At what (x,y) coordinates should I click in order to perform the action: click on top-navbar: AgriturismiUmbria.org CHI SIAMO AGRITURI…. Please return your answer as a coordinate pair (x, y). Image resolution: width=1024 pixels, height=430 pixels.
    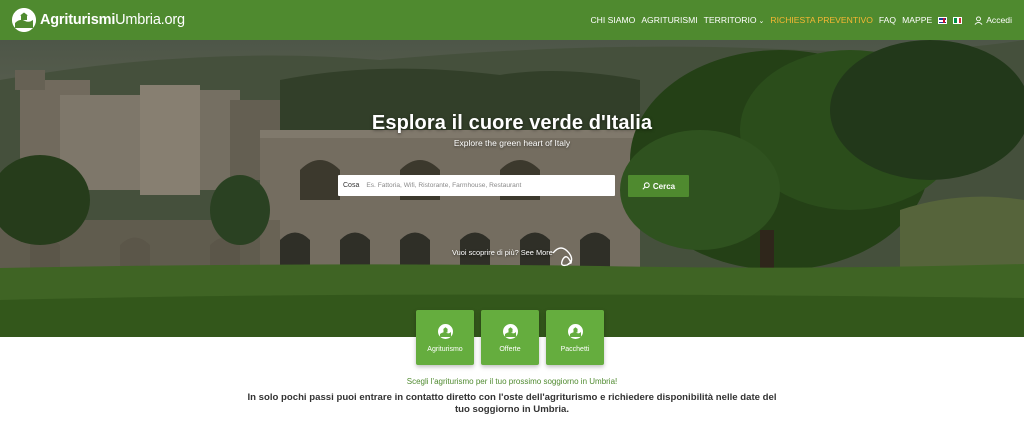
    Looking at the image, I should click on (512, 20).